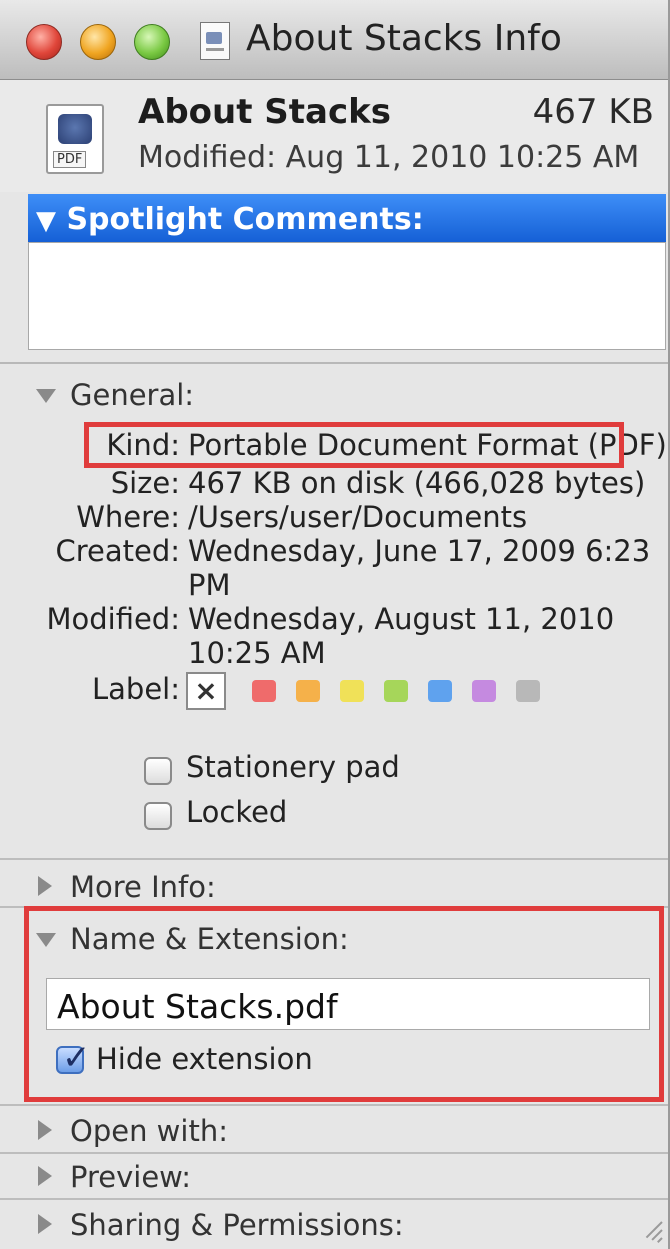 The image size is (670, 1249). I want to click on modified-label: Modified:, so click(113, 619).